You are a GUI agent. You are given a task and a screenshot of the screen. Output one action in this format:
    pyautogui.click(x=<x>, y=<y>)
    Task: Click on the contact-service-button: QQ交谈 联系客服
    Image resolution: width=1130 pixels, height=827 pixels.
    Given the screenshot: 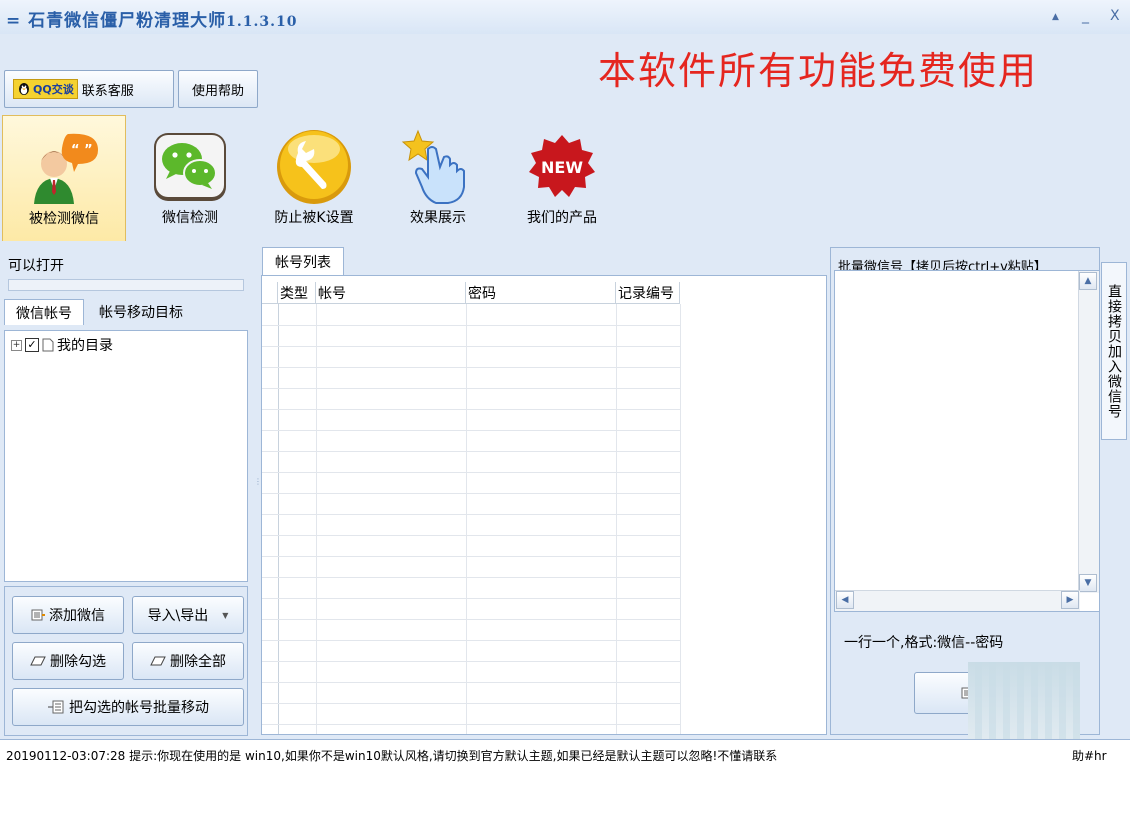 What is the action you would take?
    pyautogui.click(x=89, y=89)
    